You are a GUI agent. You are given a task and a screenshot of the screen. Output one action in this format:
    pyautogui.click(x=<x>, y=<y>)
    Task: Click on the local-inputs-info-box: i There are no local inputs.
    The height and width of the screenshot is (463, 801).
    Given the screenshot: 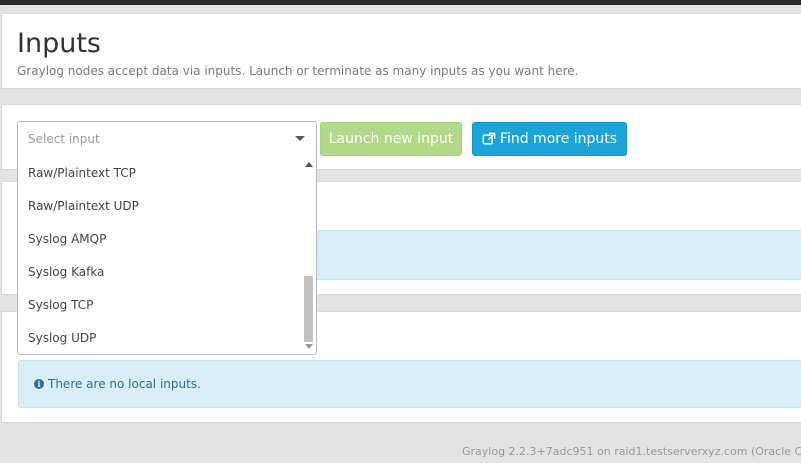 What is the action you would take?
    pyautogui.click(x=409, y=384)
    